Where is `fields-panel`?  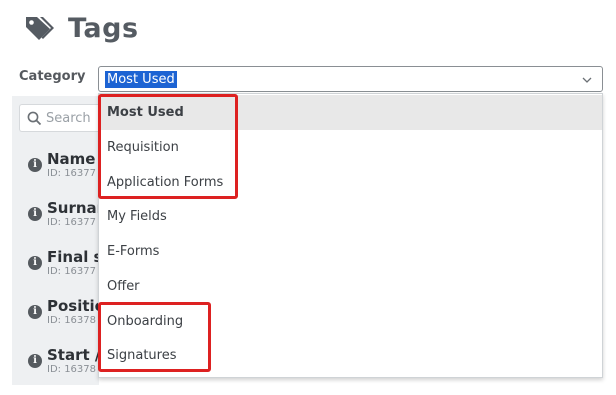 fields-panel is located at coordinates (55, 240).